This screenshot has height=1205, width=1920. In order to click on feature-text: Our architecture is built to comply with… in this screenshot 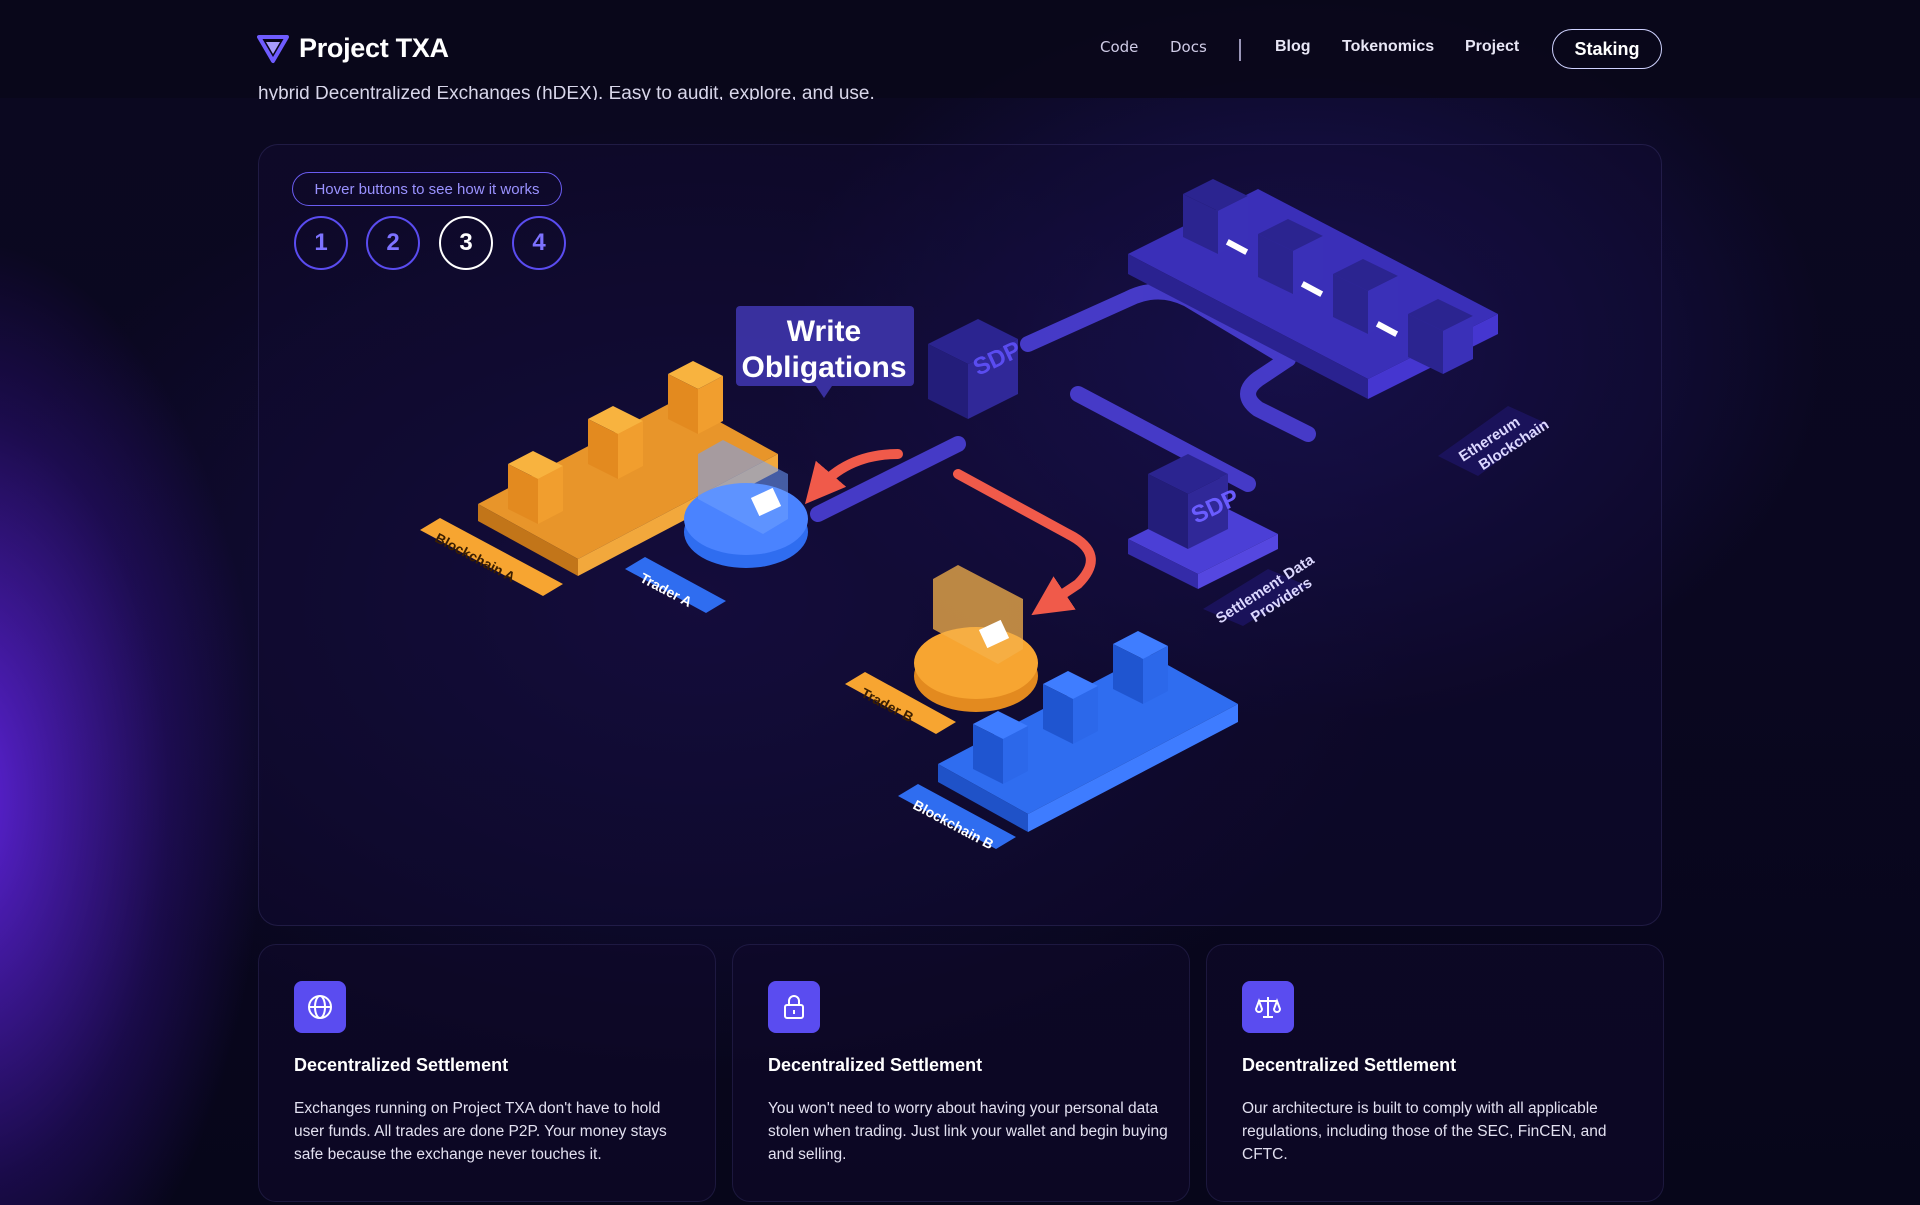, I will do `click(1424, 1131)`.